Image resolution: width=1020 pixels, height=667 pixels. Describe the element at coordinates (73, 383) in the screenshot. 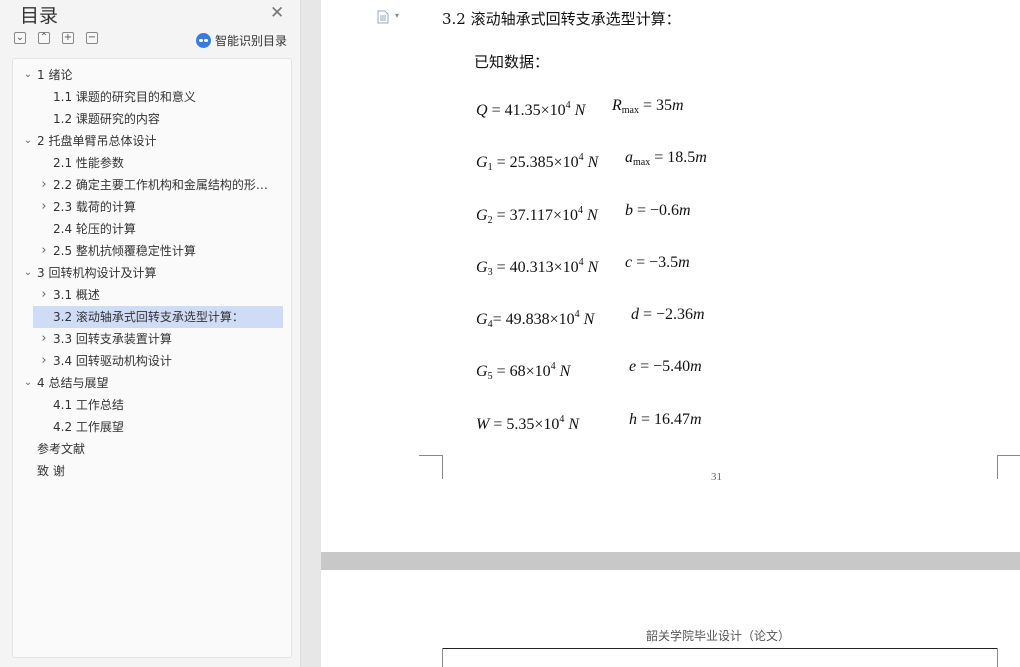

I see `toc-item-label: 4 总结与展望` at that location.